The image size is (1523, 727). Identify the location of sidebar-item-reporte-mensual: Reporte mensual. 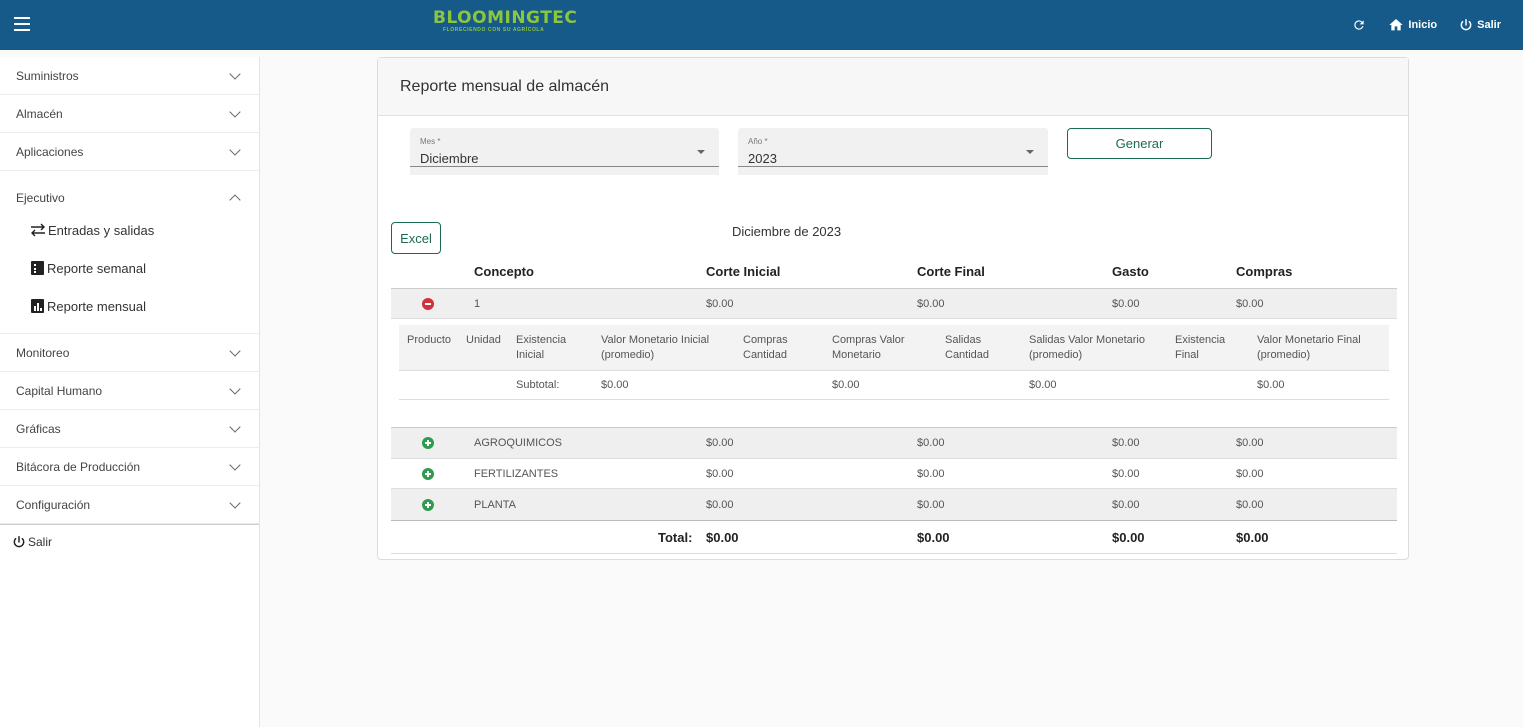
(129, 306).